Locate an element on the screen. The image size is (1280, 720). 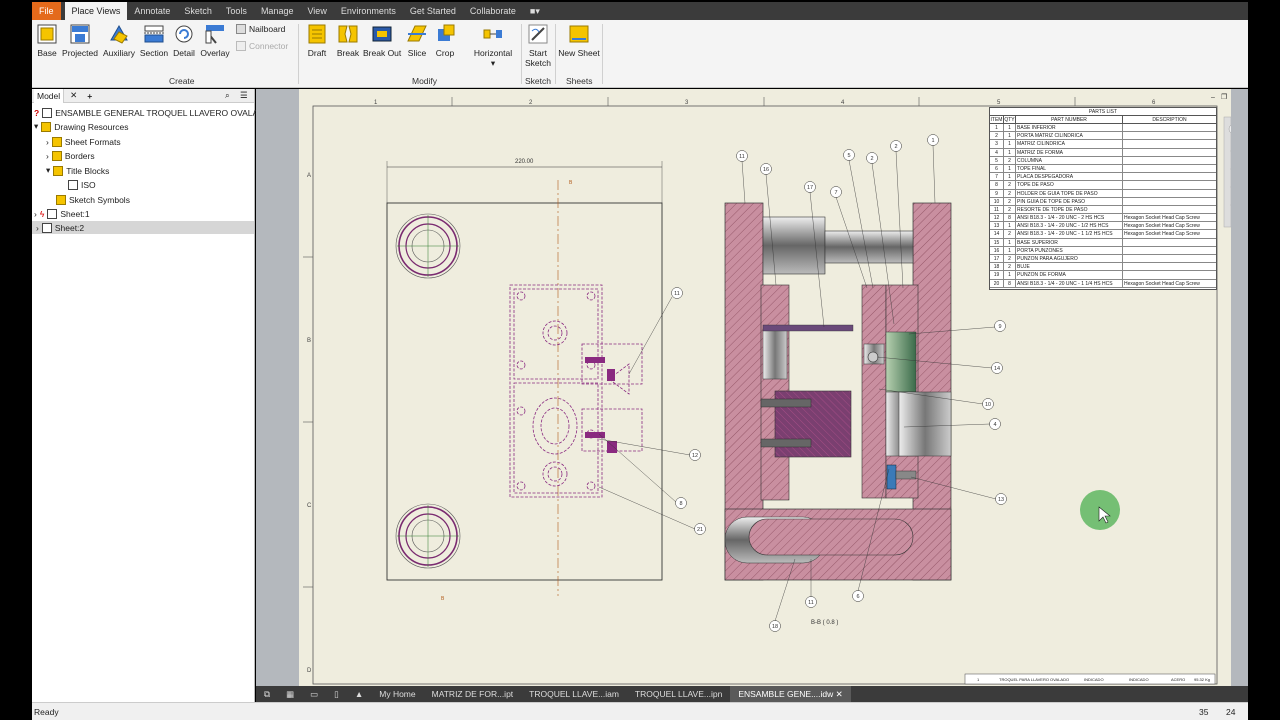
balloon: 8 is located at coordinates (681, 503).